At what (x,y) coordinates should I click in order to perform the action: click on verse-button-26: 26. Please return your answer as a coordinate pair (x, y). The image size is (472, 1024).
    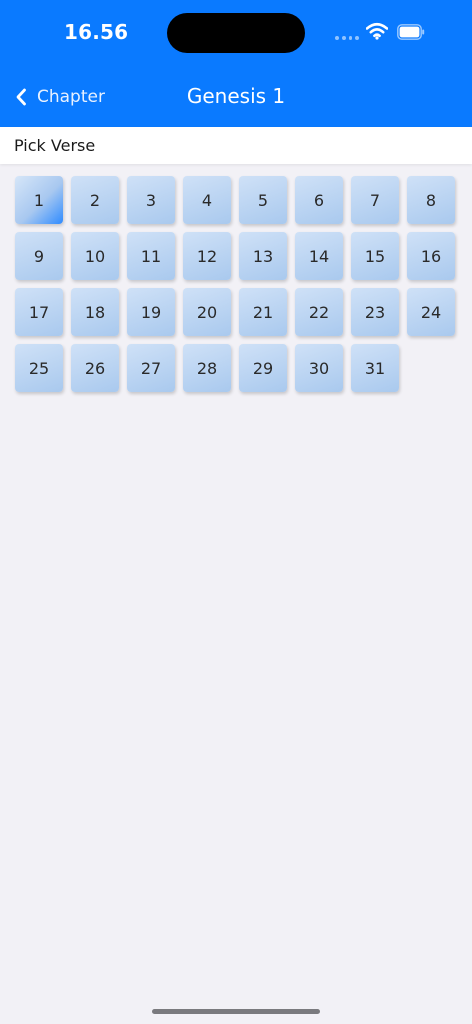
    Looking at the image, I should click on (95, 368).